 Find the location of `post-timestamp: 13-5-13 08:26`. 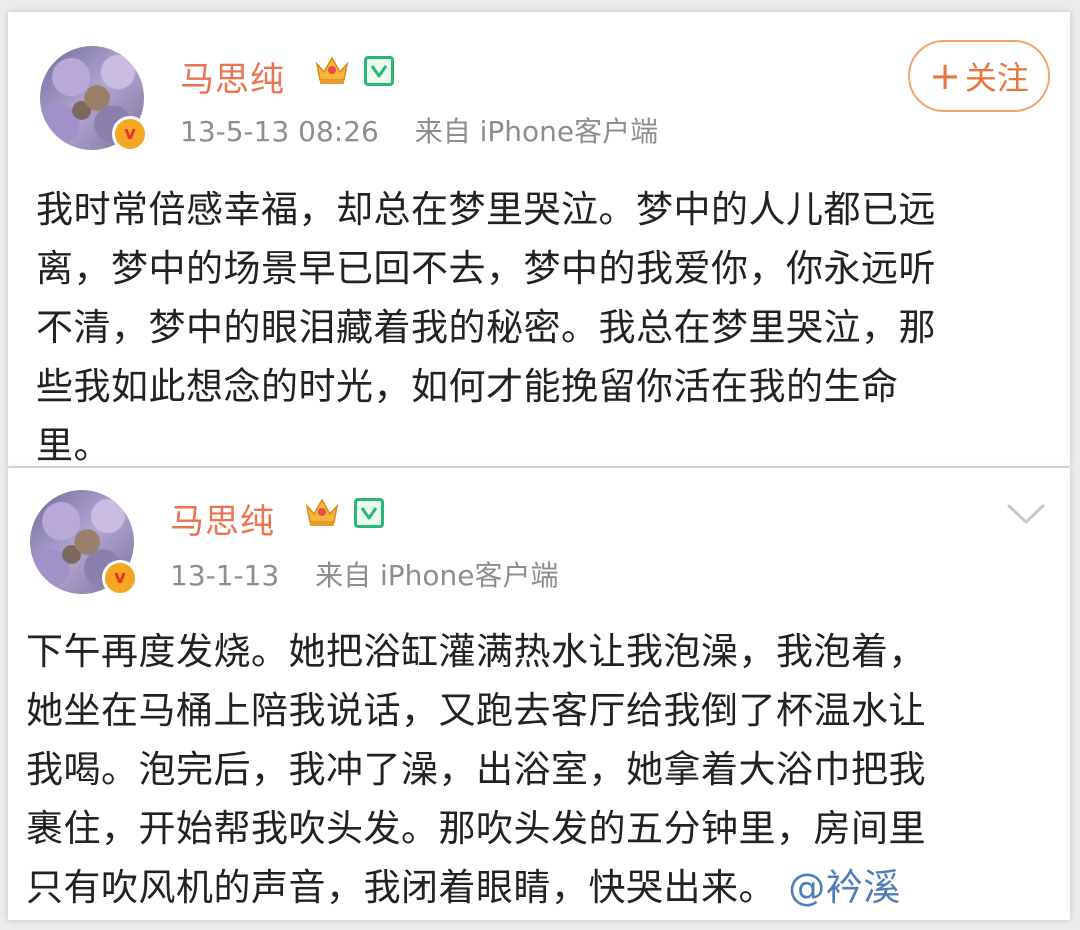

post-timestamp: 13-5-13 08:26 is located at coordinates (279, 131).